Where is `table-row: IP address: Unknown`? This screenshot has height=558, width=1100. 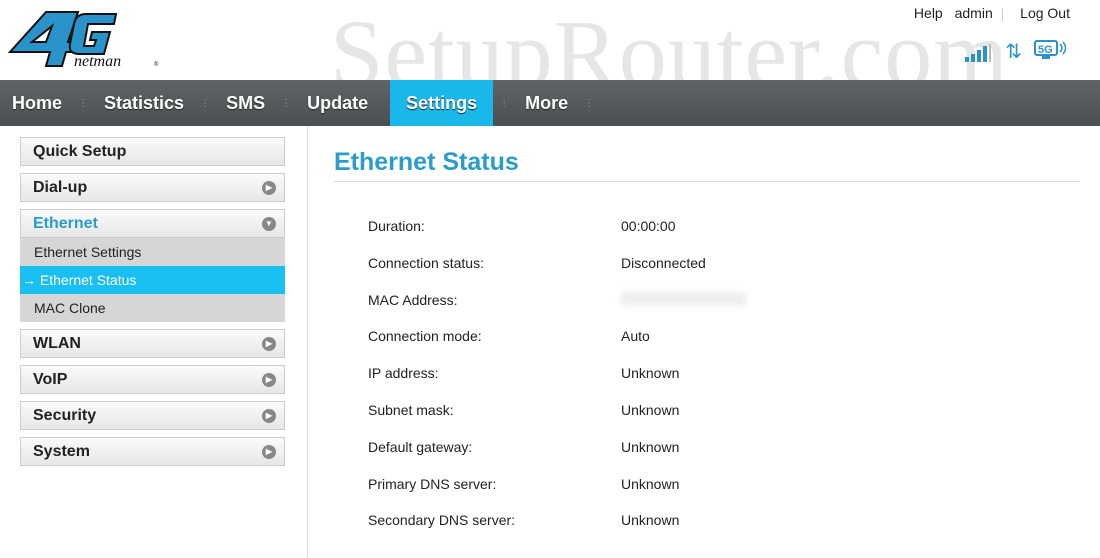 table-row: IP address: Unknown is located at coordinates (557, 383).